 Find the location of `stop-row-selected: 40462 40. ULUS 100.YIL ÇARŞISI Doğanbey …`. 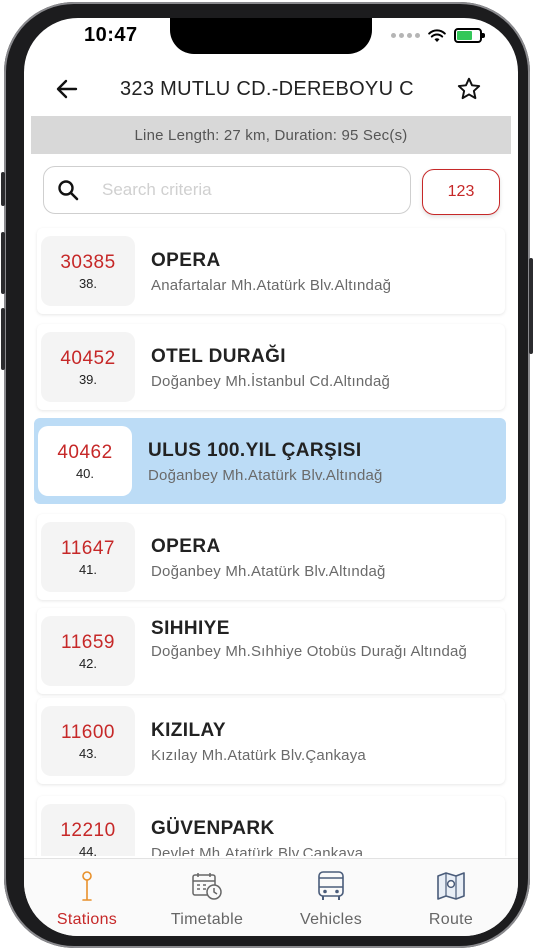

stop-row-selected: 40462 40. ULUS 100.YIL ÇARŞISI Doğanbey … is located at coordinates (270, 461).